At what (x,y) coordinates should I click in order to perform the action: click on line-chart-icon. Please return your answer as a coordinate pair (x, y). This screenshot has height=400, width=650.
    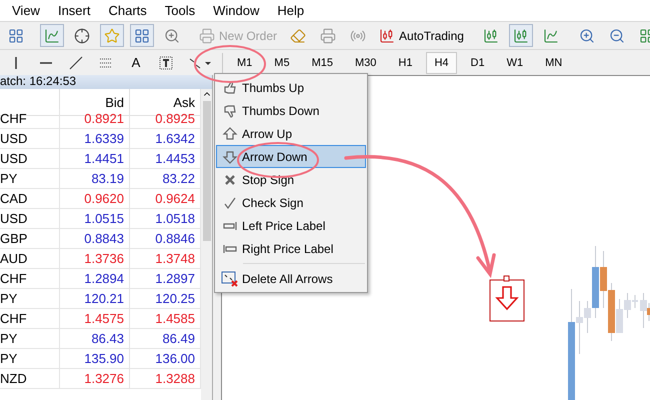
    Looking at the image, I should click on (550, 36).